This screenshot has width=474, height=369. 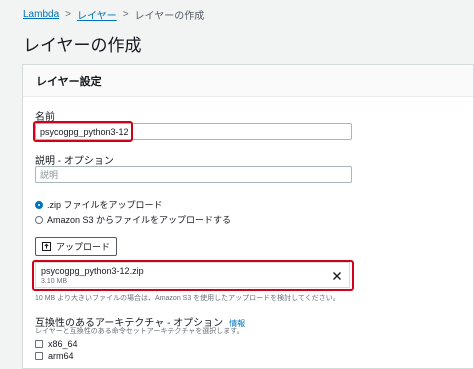 I want to click on description-input, so click(x=193, y=174).